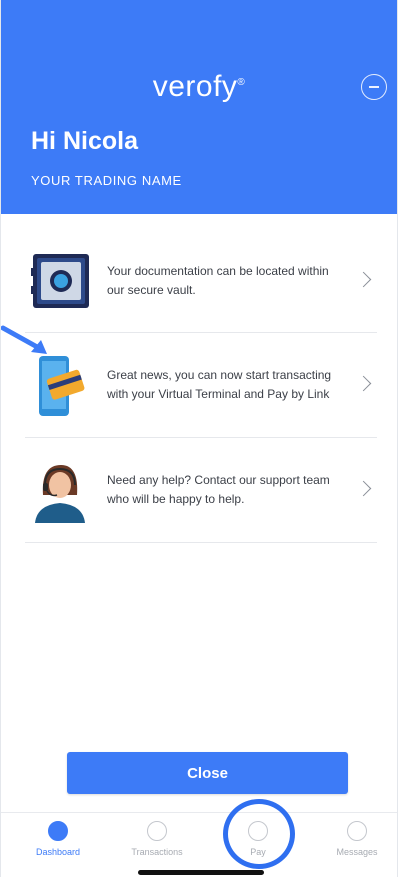  What do you see at coordinates (59, 490) in the screenshot?
I see `support-agent-icon` at bounding box center [59, 490].